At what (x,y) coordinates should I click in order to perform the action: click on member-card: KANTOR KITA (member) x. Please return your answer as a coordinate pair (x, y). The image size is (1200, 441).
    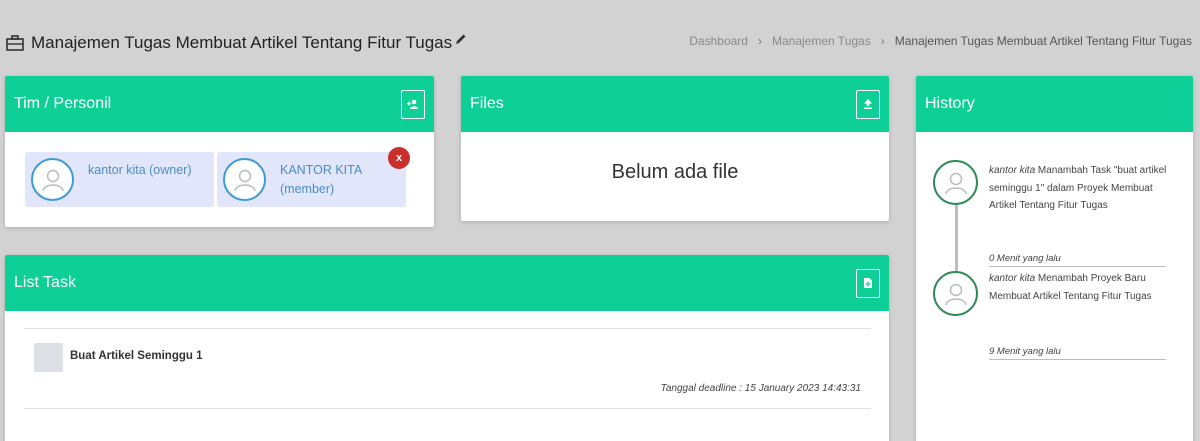
    Looking at the image, I should click on (313, 177).